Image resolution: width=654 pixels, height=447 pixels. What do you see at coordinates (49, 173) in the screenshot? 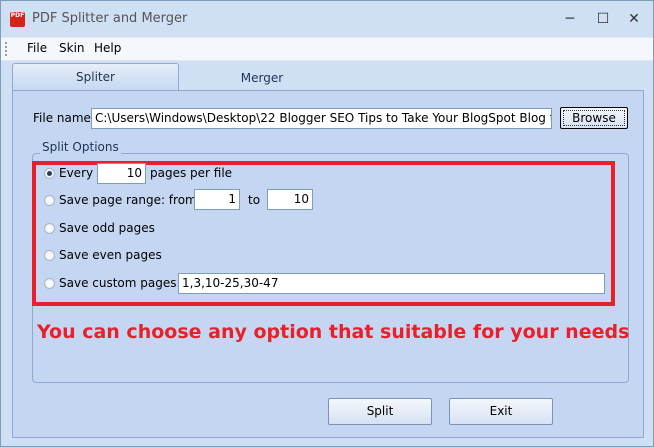
I see `every-radio` at bounding box center [49, 173].